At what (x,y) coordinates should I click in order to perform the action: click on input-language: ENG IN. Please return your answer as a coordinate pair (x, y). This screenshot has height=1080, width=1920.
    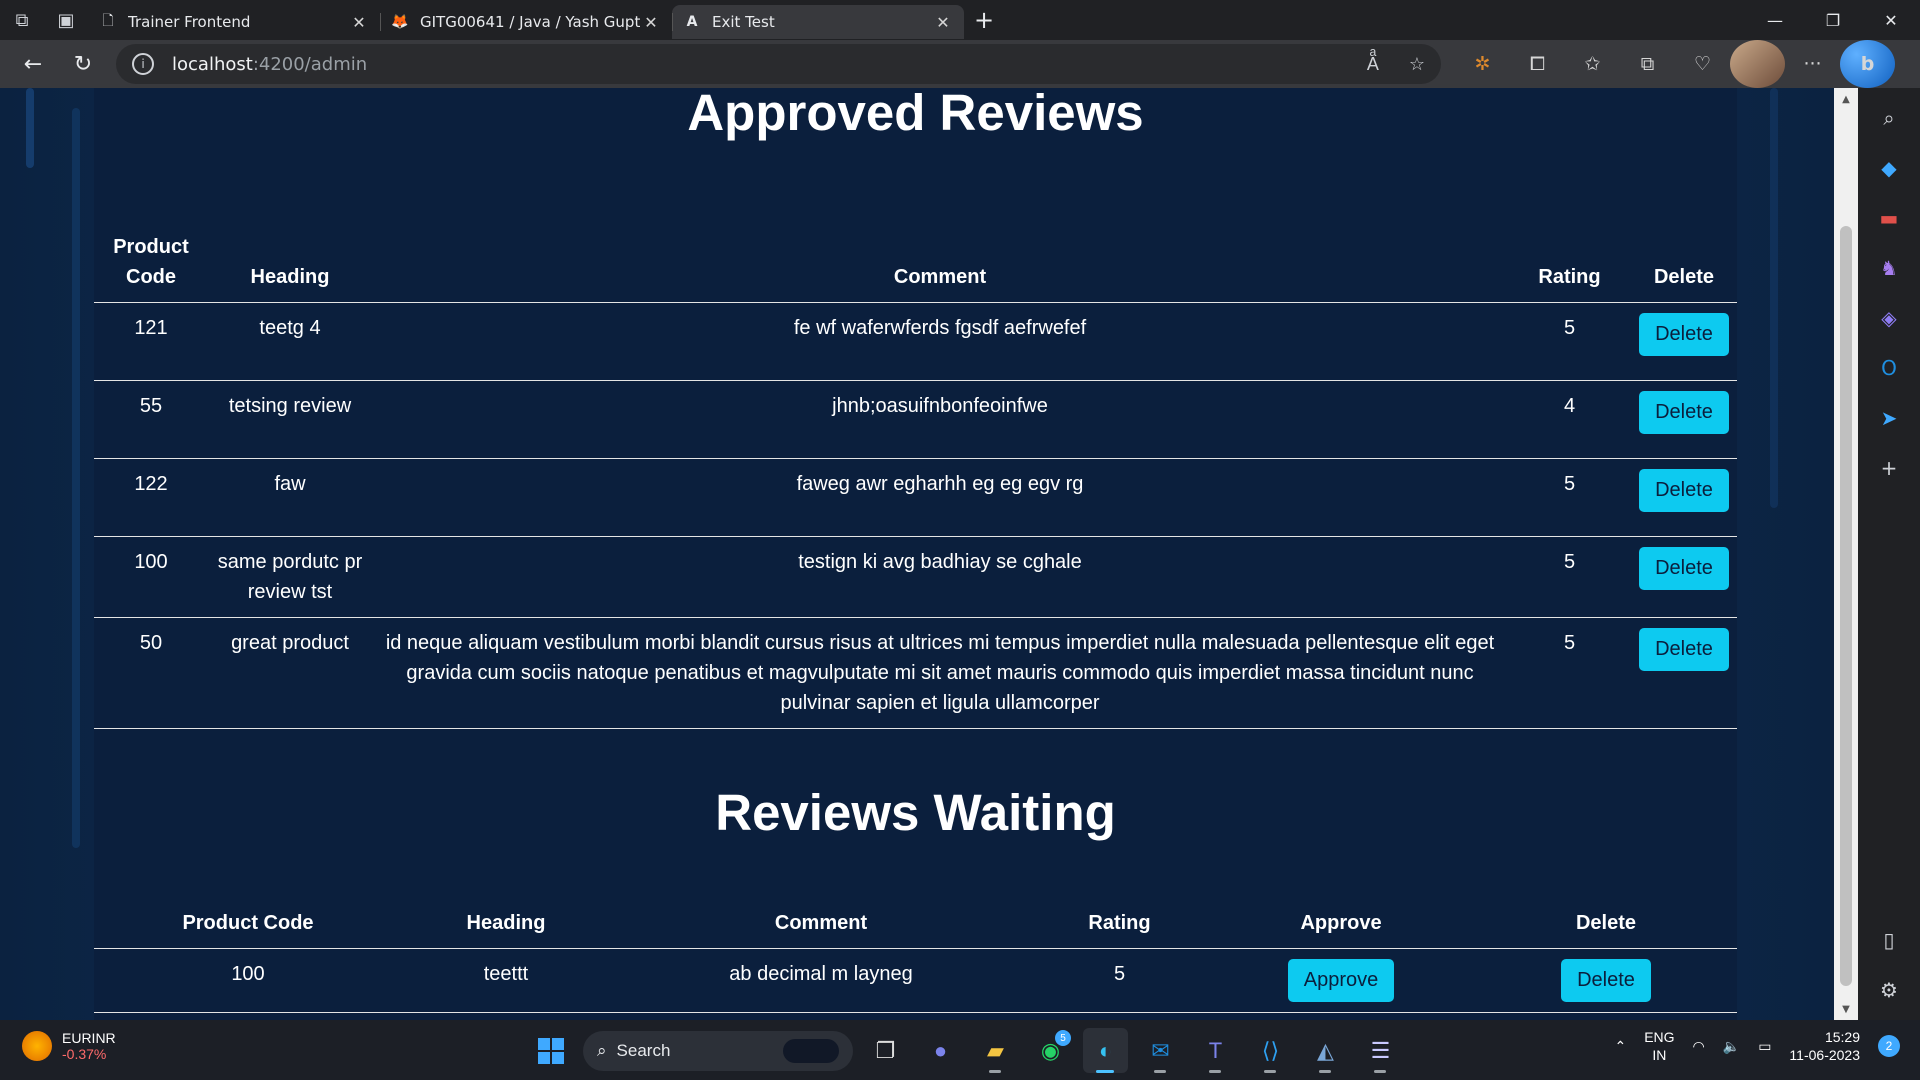
    Looking at the image, I should click on (1659, 1046).